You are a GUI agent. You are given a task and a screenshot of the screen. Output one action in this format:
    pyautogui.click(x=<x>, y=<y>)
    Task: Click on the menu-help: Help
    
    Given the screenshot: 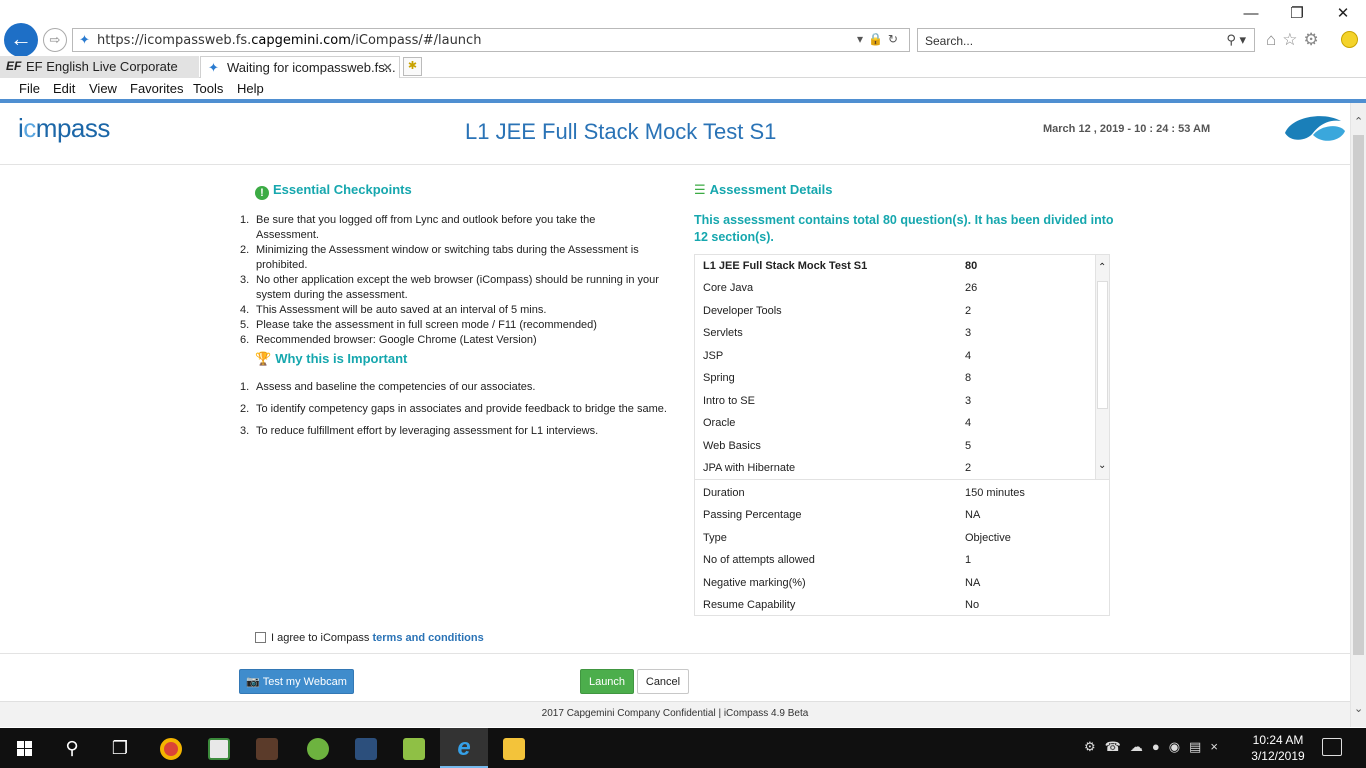 What is the action you would take?
    pyautogui.click(x=250, y=88)
    